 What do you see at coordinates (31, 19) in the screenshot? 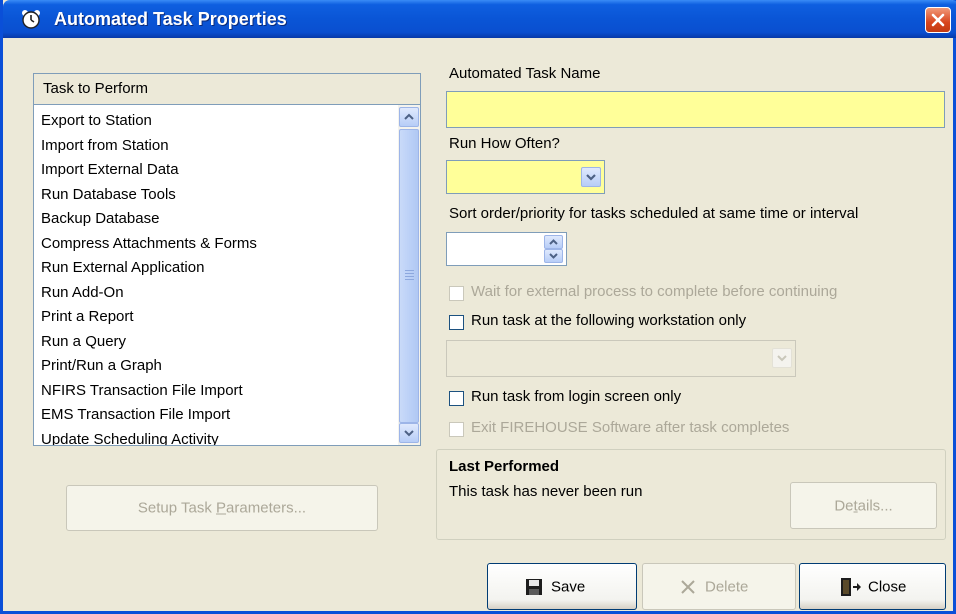
I see `alarm-clock-icon` at bounding box center [31, 19].